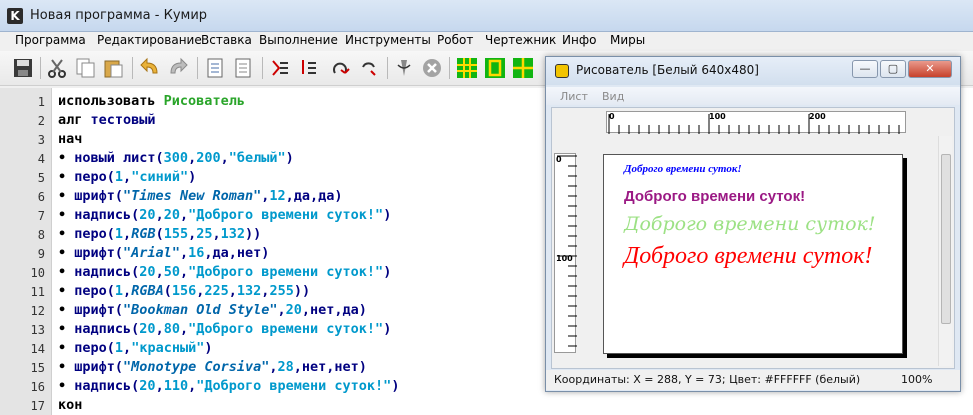  What do you see at coordinates (37, 387) in the screenshot?
I see `line-number: 16` at bounding box center [37, 387].